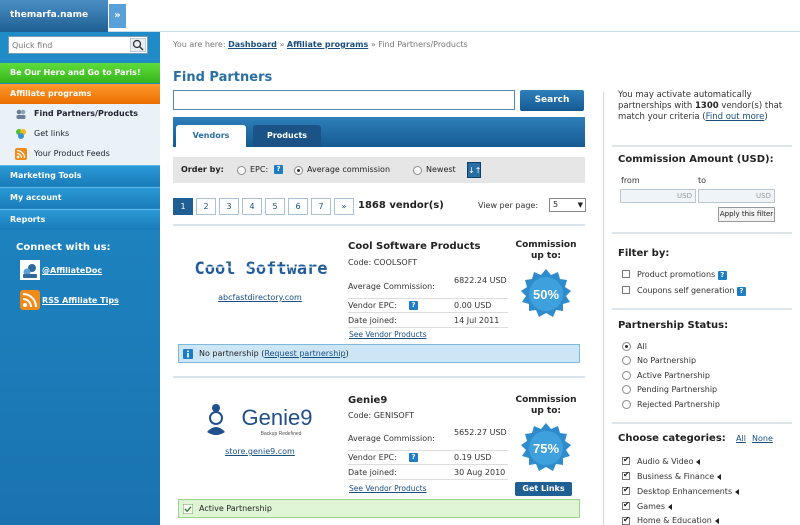  Describe the element at coordinates (480, 280) in the screenshot. I see `stat-value: 6822.24 USD` at that location.